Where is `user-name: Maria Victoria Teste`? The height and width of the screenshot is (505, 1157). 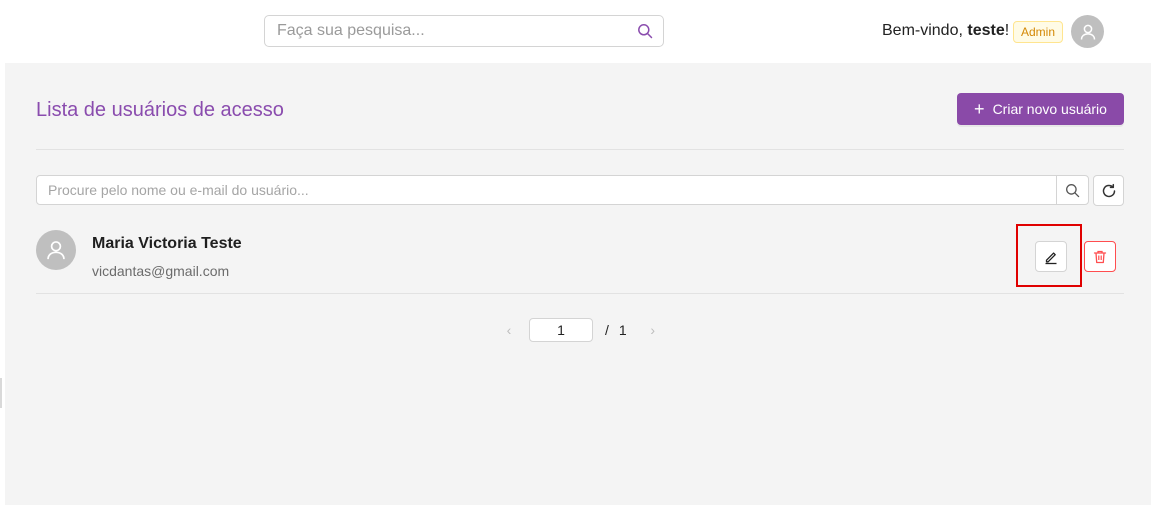 user-name: Maria Victoria Teste is located at coordinates (167, 243).